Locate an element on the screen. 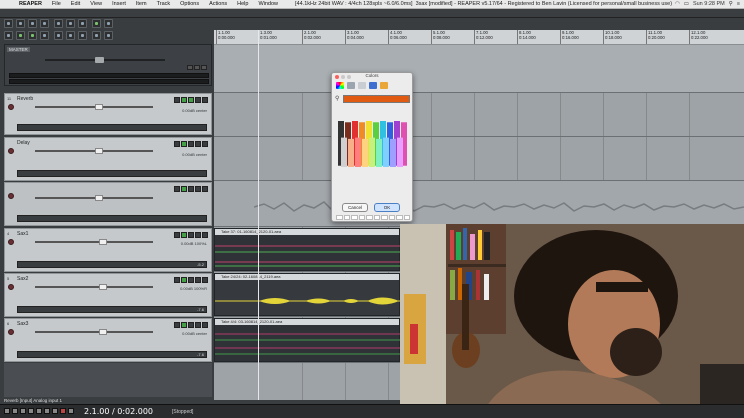 This screenshot has width=744, height=418. master-volume-fader is located at coordinates (105, 60).